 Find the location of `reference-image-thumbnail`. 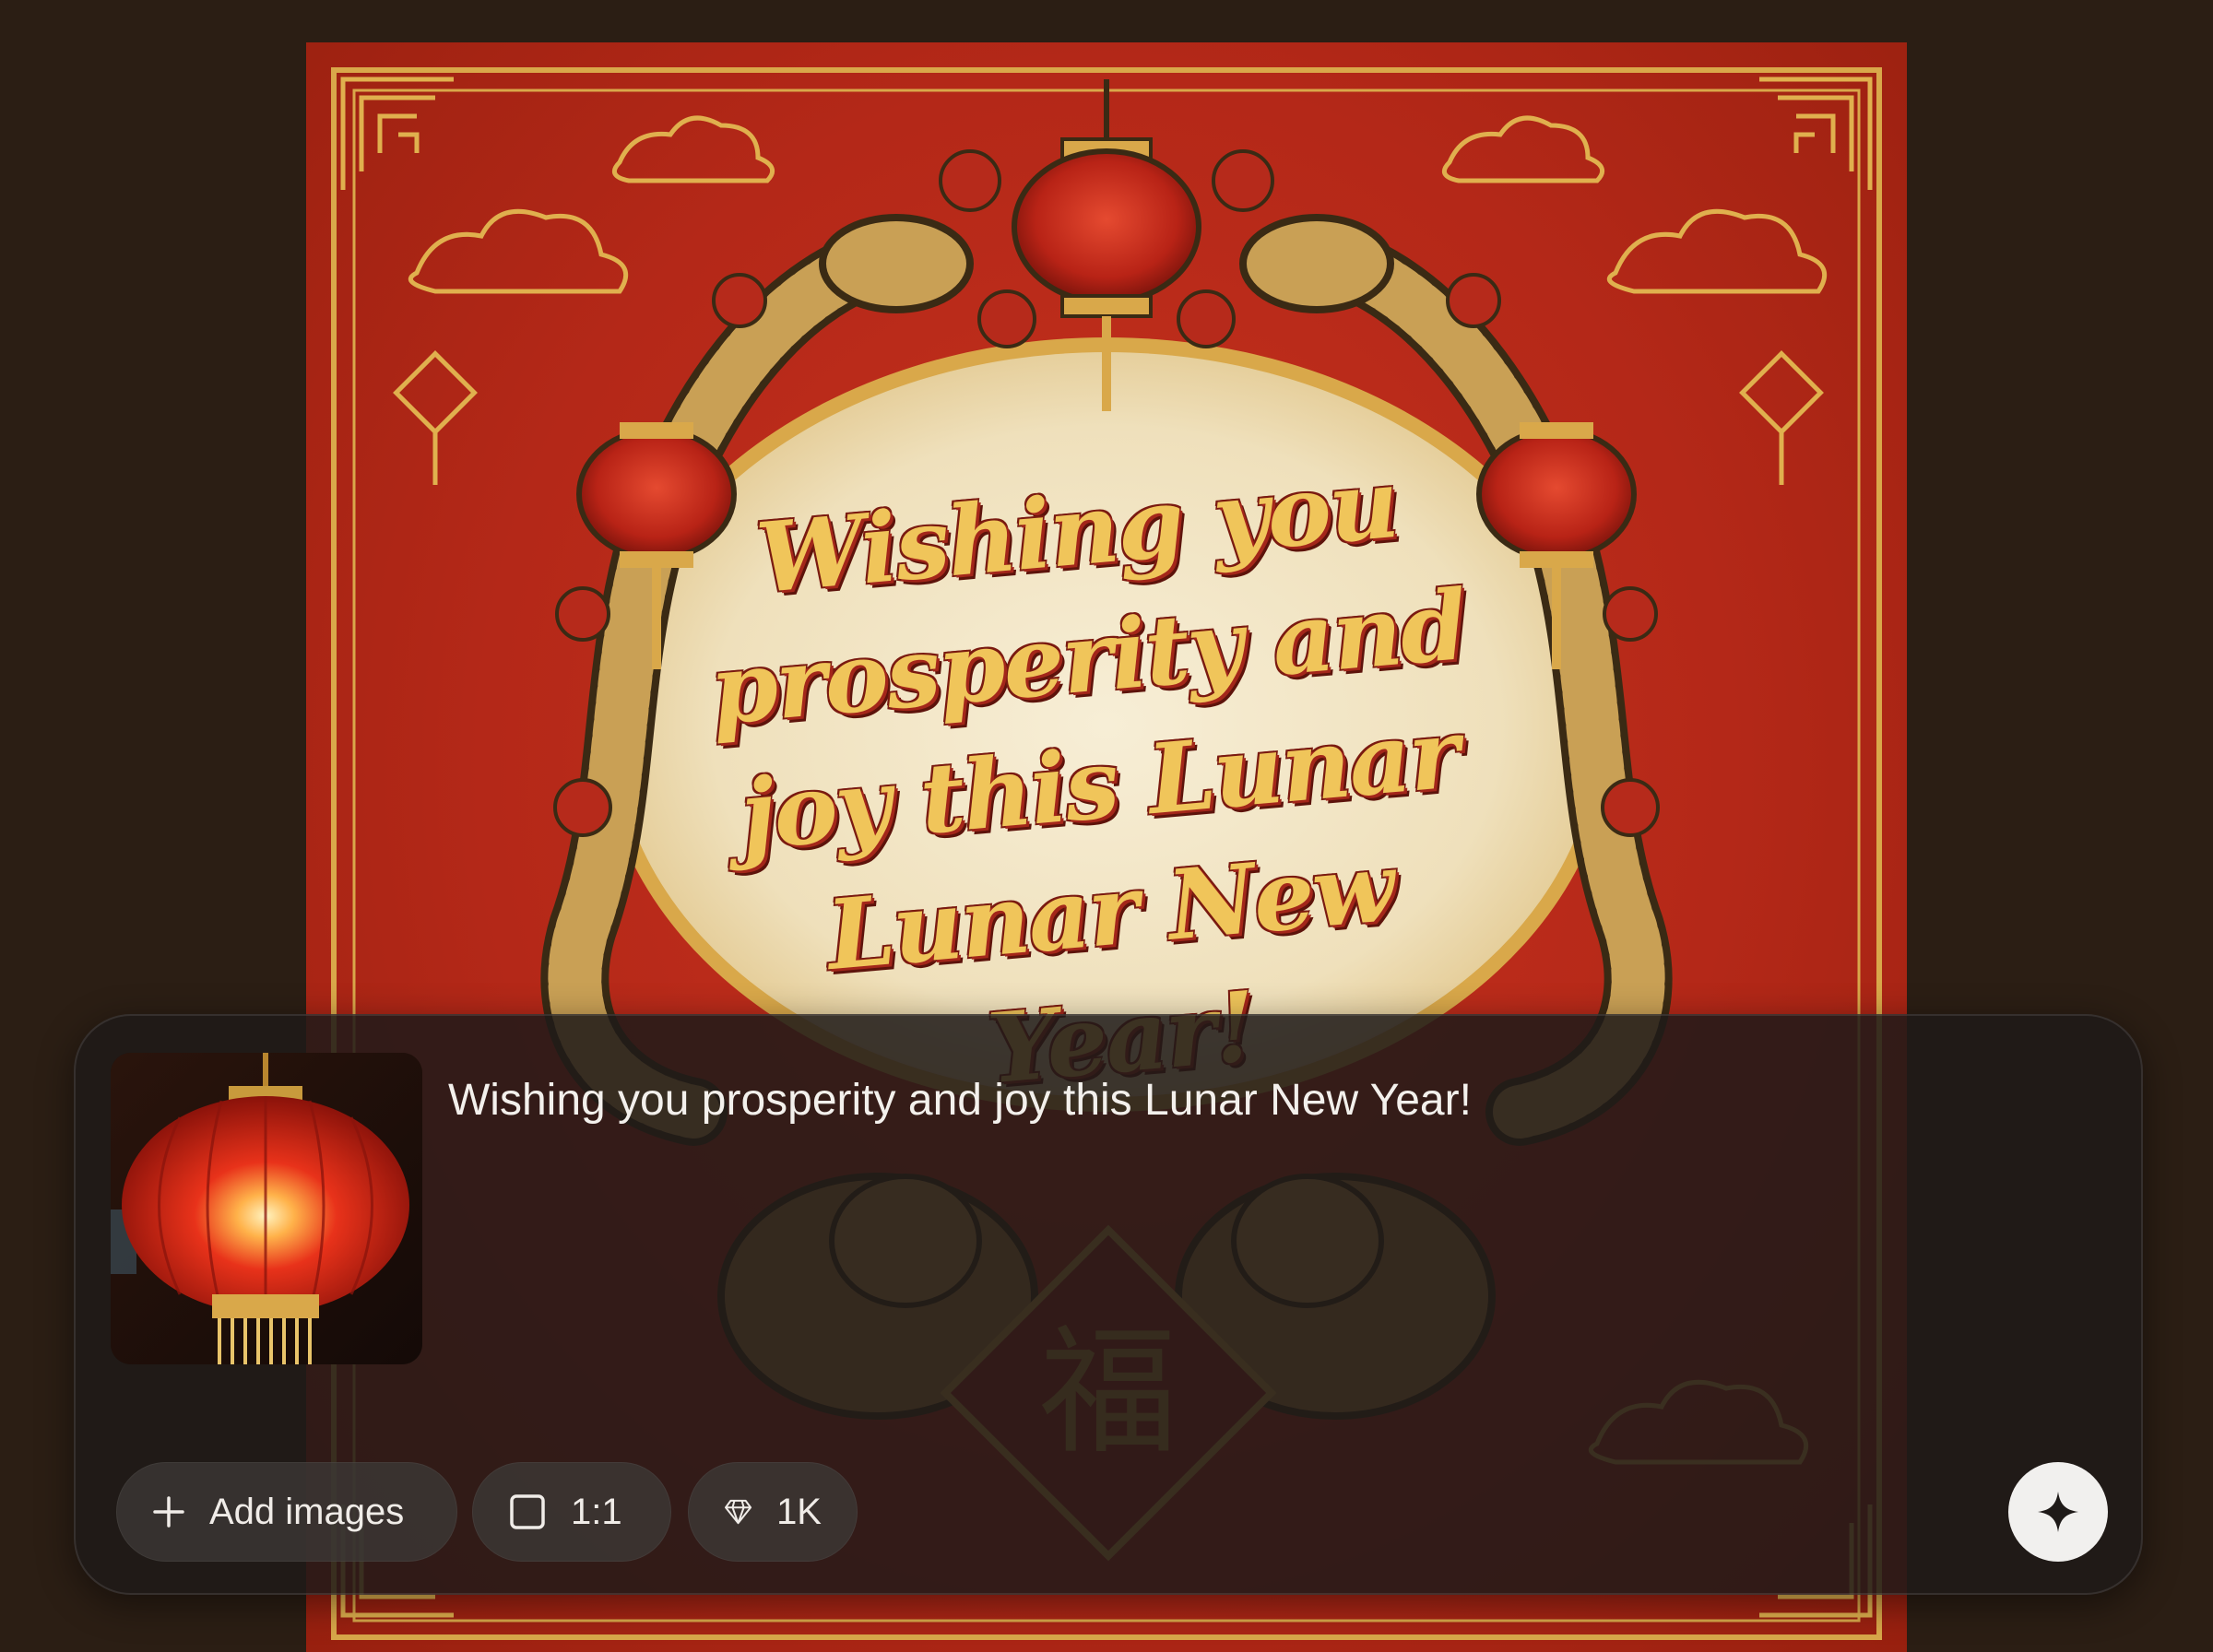

reference-image-thumbnail is located at coordinates (266, 1208).